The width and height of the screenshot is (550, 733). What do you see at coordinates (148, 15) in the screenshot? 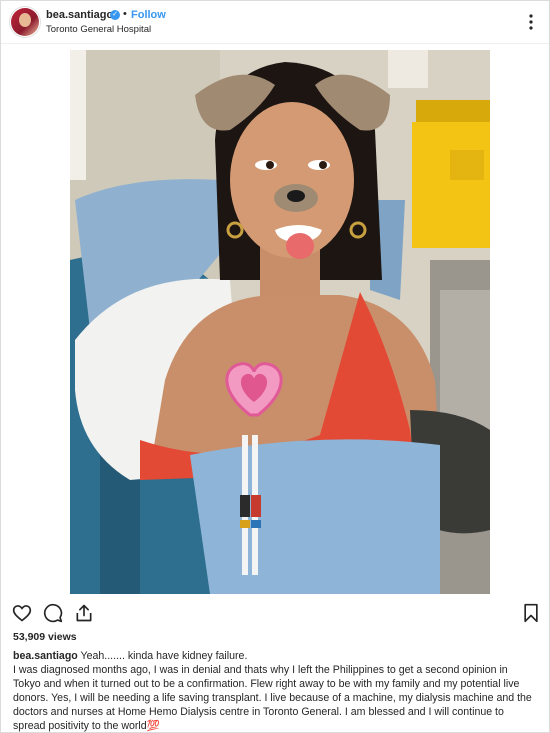
I see `follow-button: Follow` at bounding box center [148, 15].